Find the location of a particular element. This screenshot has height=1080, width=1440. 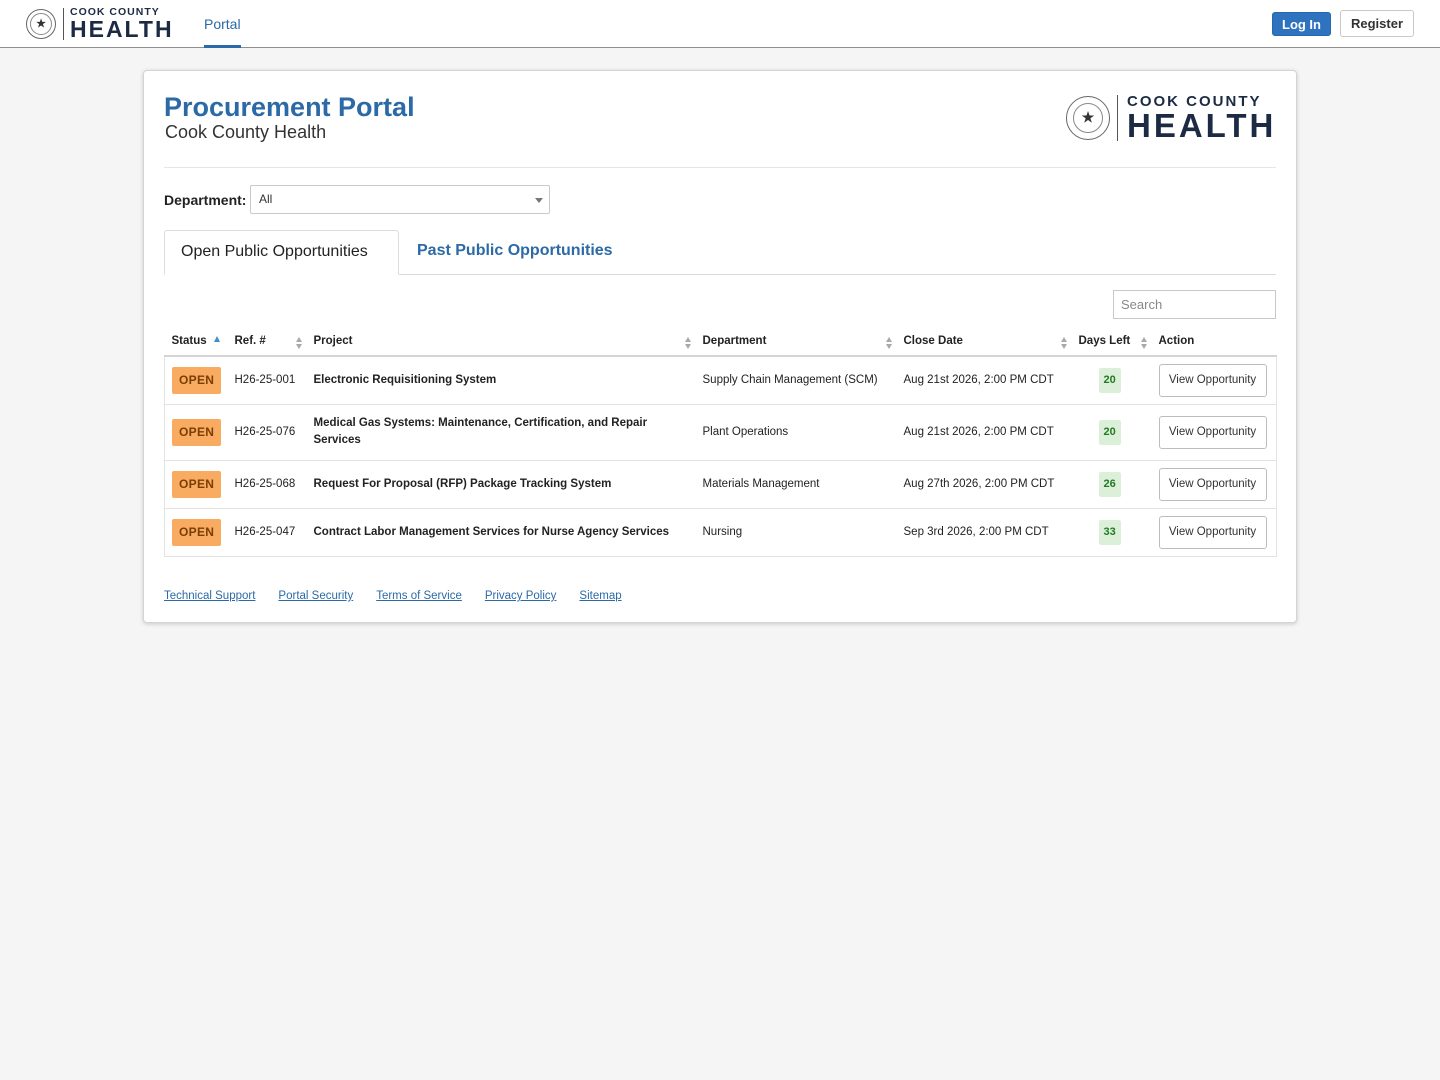

sort-asc-icon is located at coordinates (216, 339).